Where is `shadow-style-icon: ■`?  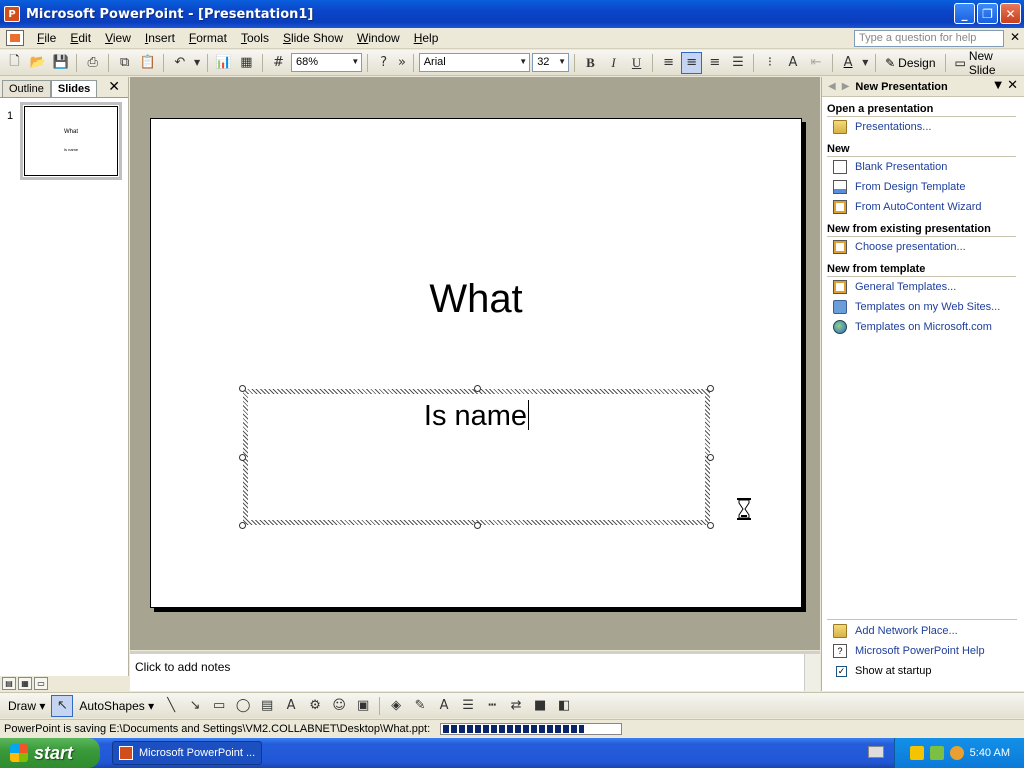 shadow-style-icon: ■ is located at coordinates (540, 706).